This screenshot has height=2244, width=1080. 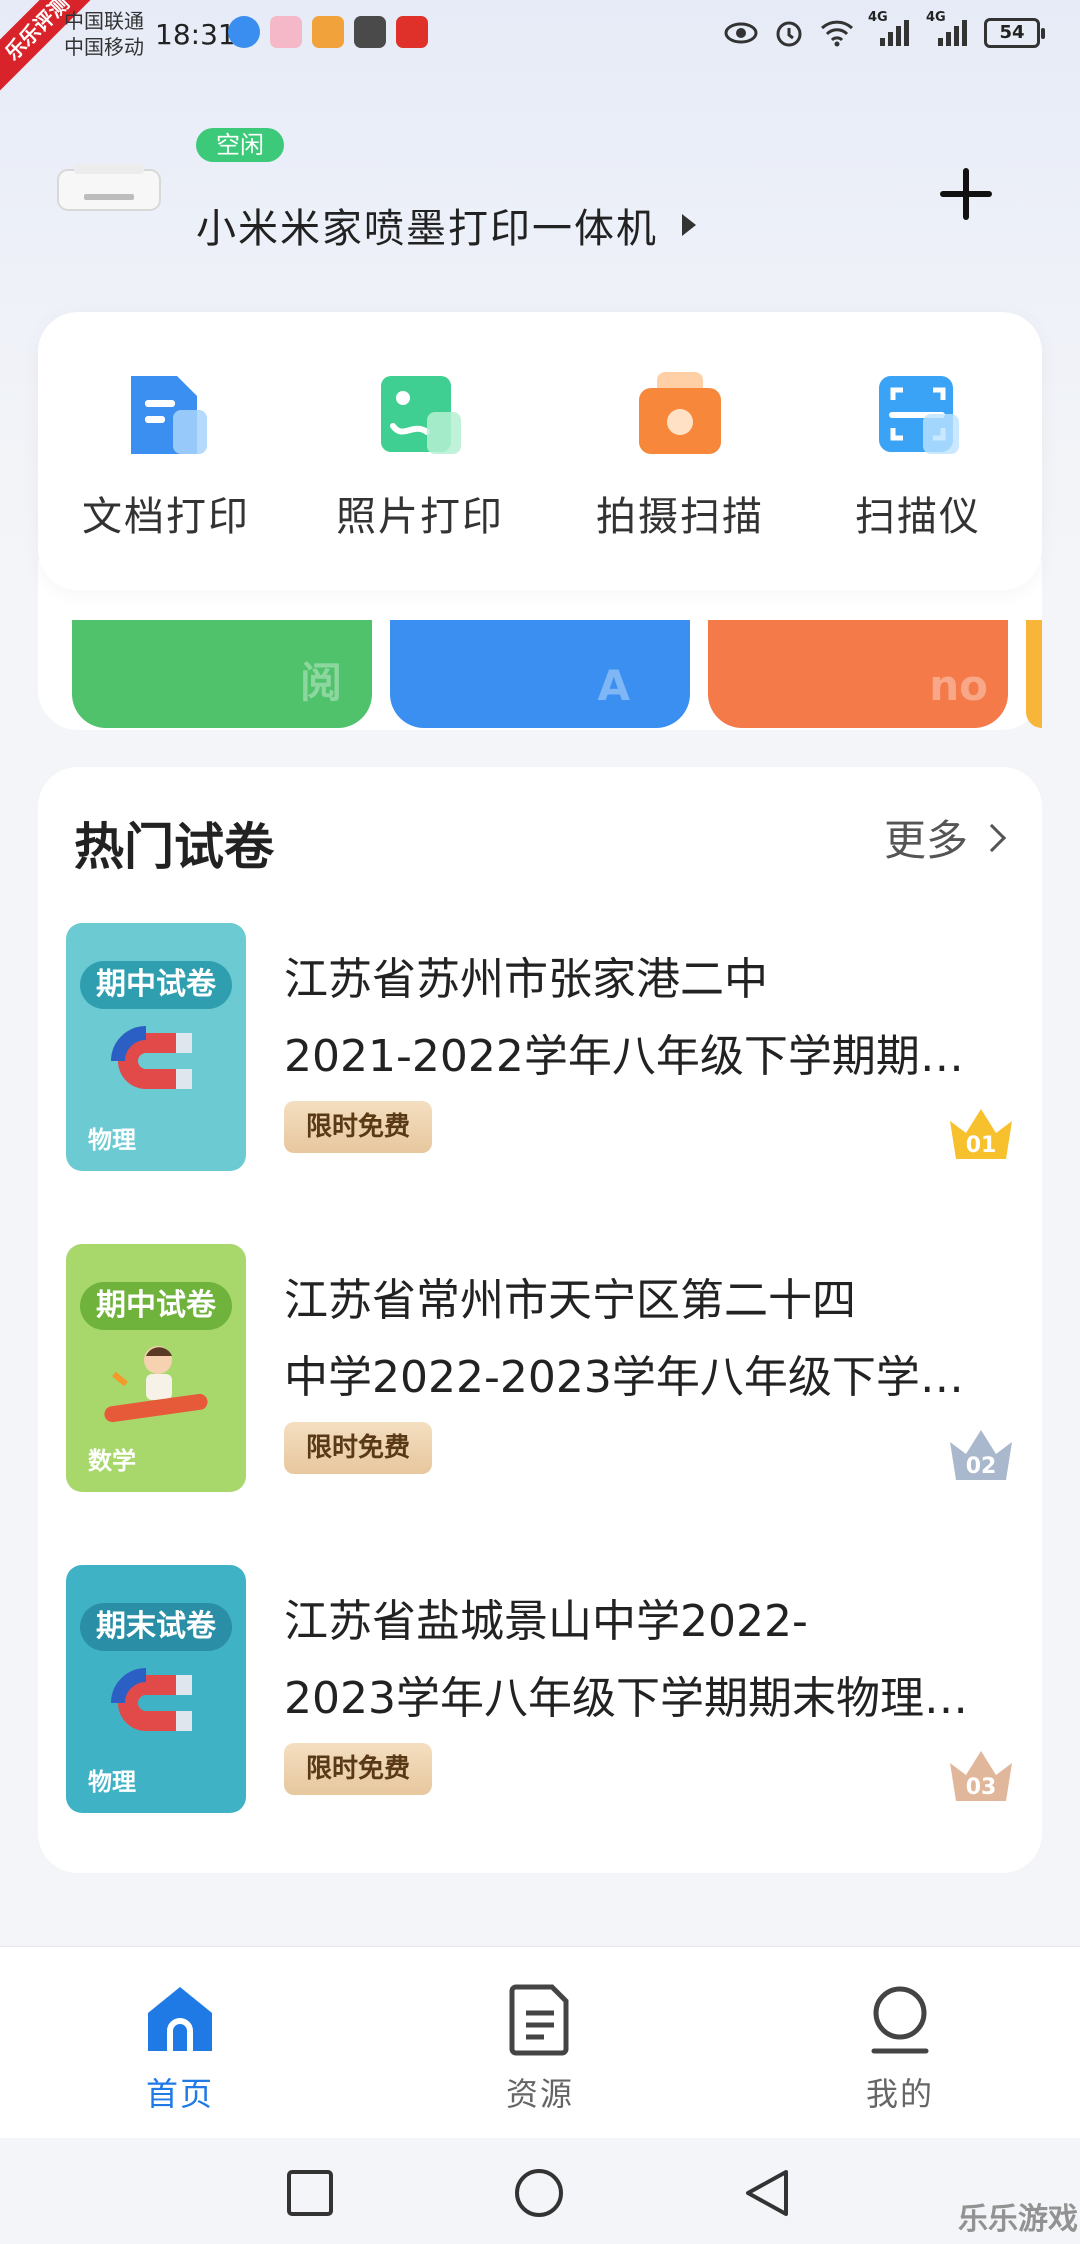 I want to click on watermark: 乐乐游戏, so click(x=1018, y=2219).